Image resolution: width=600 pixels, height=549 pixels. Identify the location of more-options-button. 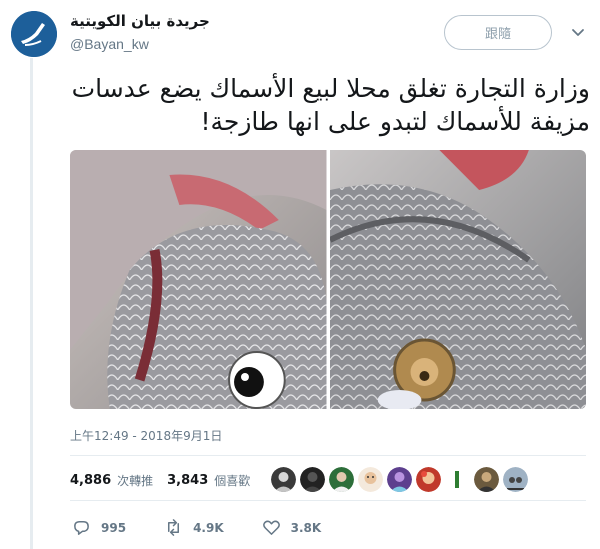
(578, 32).